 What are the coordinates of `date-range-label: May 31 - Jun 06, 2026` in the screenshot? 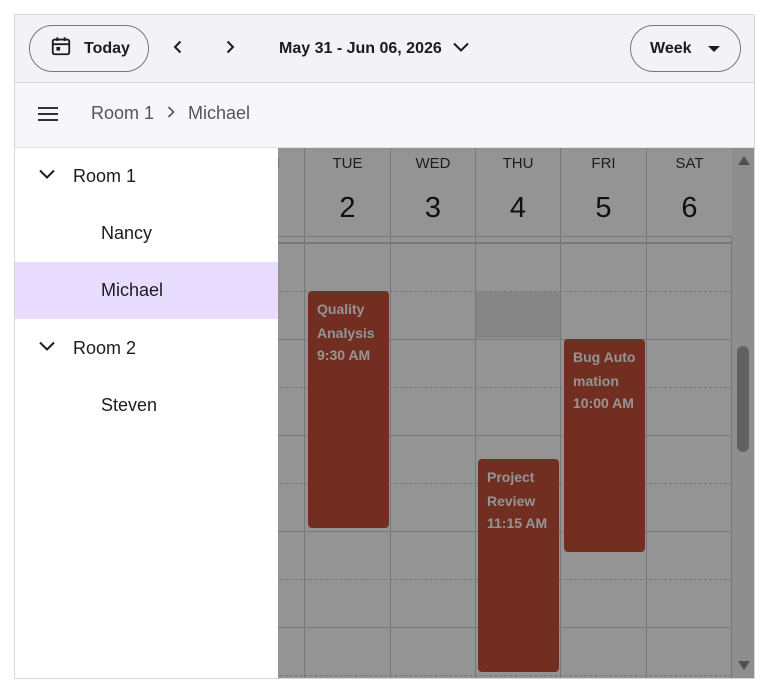 It's located at (360, 48).